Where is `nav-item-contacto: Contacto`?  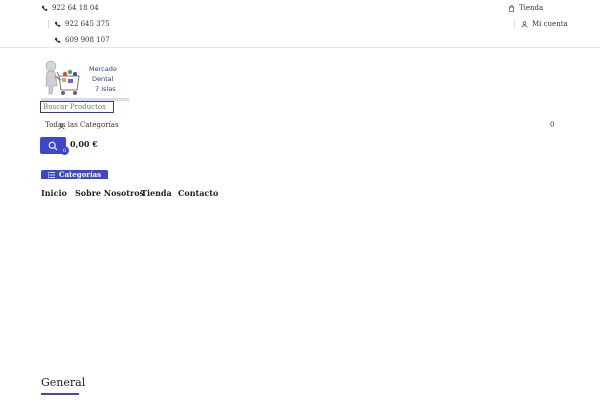
nav-item-contacto: Contacto is located at coordinates (198, 193).